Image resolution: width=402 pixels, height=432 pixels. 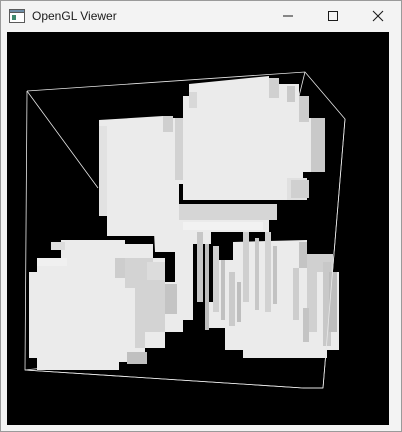 I want to click on maximize-button, so click(x=333, y=16).